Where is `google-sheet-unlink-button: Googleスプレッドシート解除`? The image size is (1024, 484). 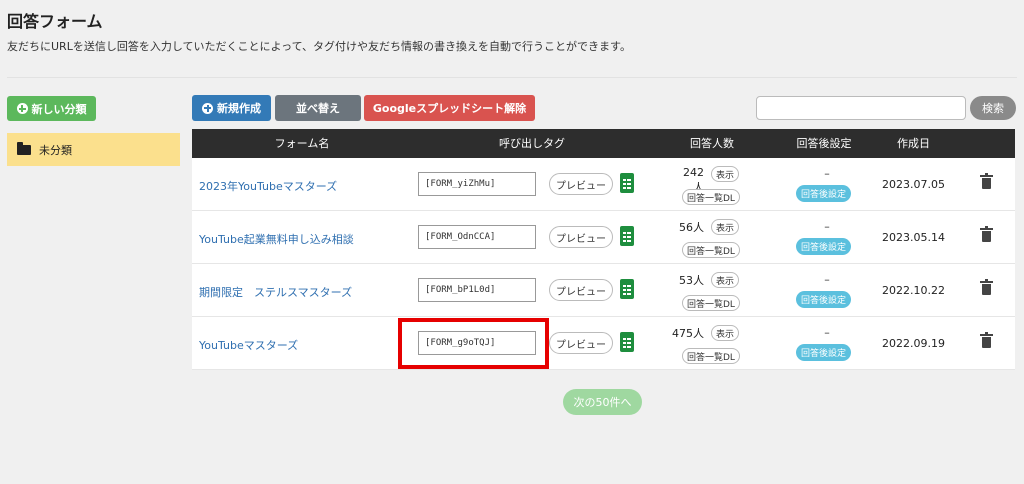
google-sheet-unlink-button: Googleスプレッドシート解除 is located at coordinates (449, 108).